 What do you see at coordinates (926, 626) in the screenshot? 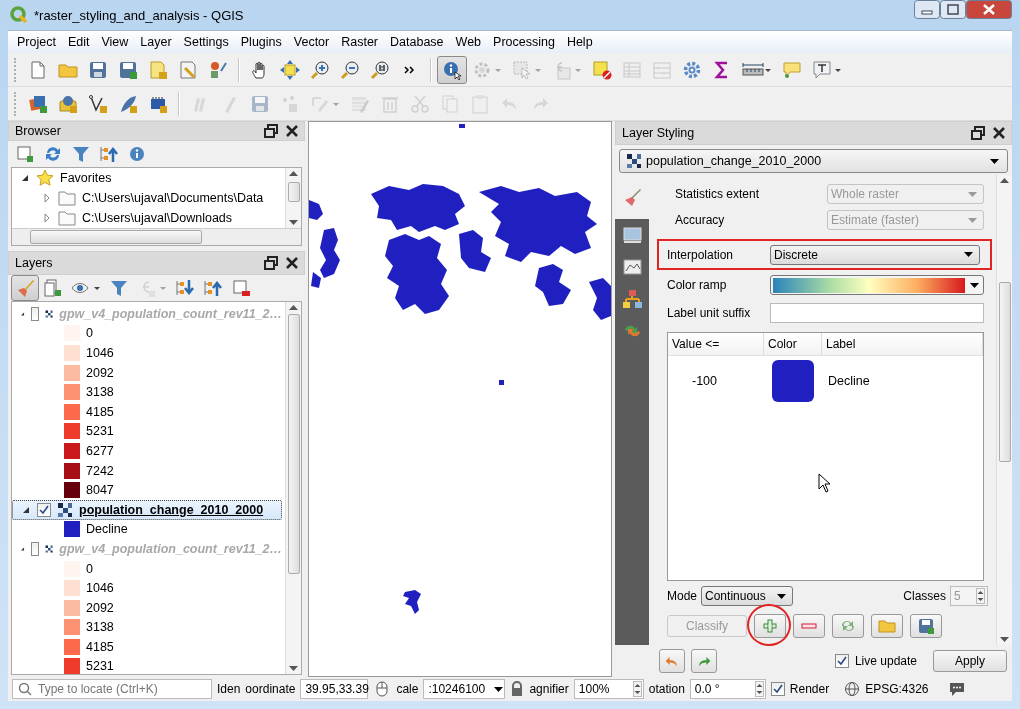
I see `floppy-disk-button` at bounding box center [926, 626].